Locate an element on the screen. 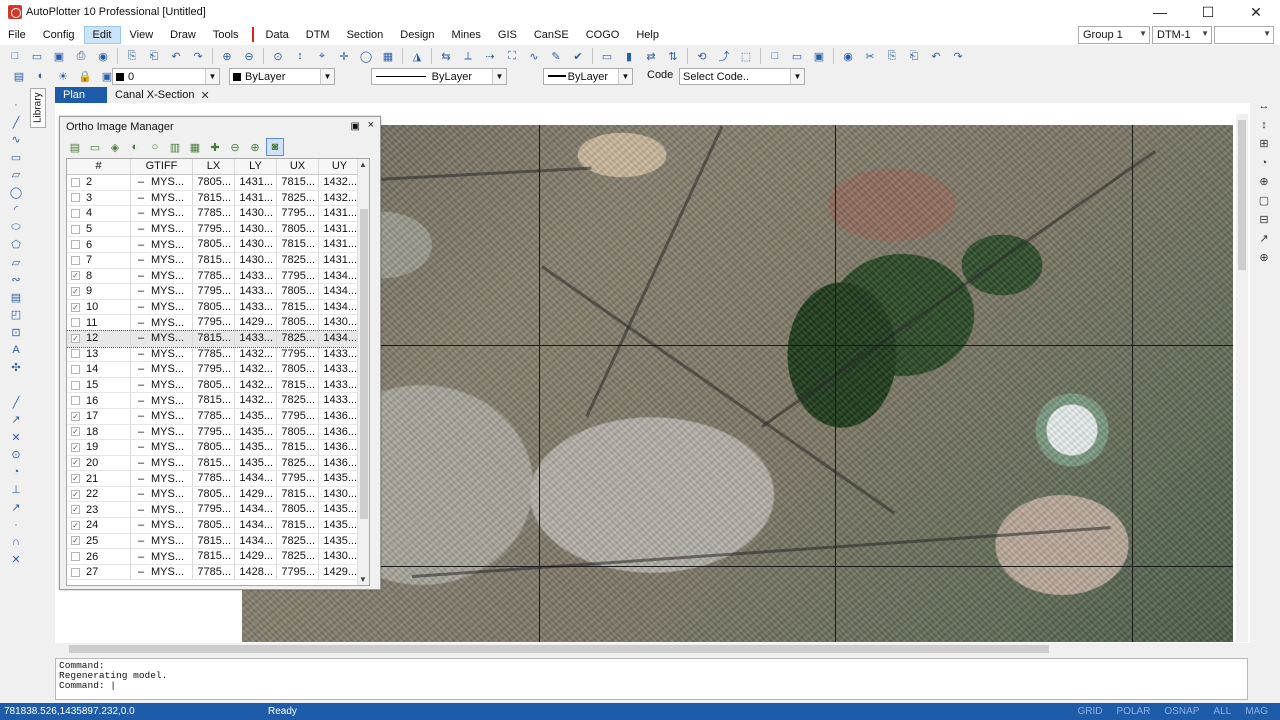 The image size is (1280, 720). freeze-icon: ☀ is located at coordinates (63, 76).